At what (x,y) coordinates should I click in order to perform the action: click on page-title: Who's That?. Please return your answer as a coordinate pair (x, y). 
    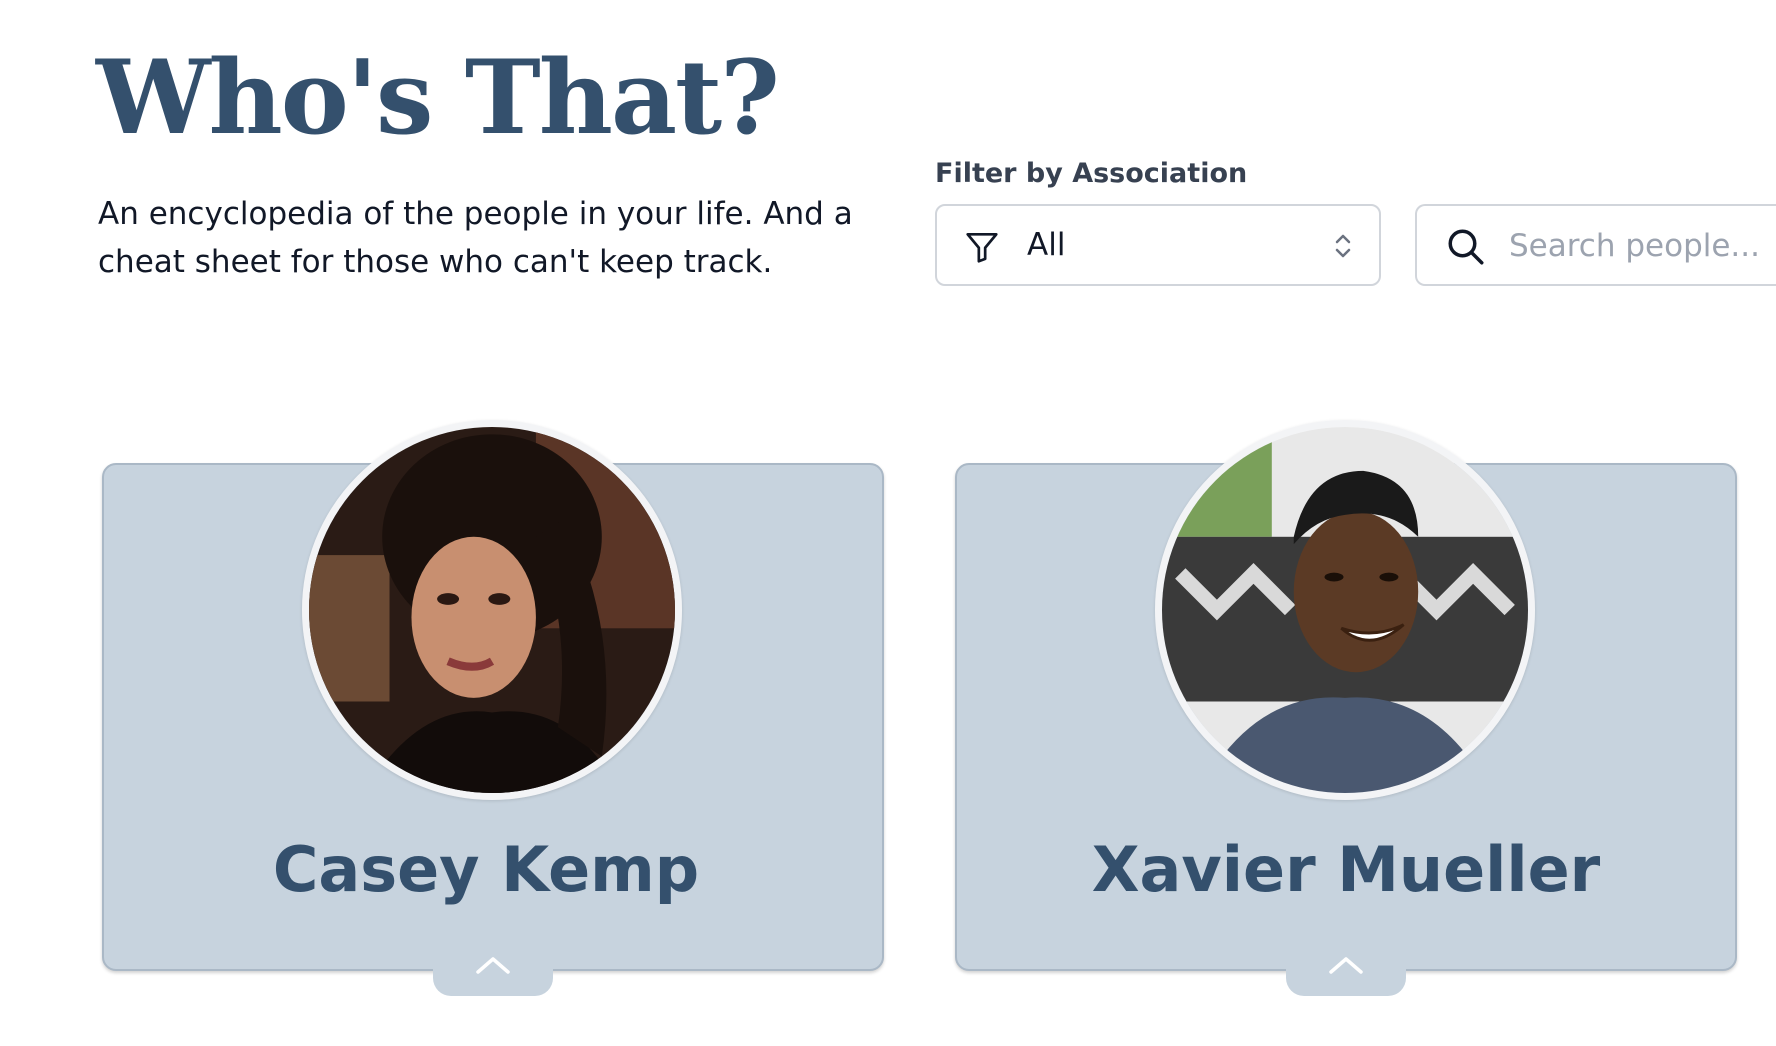
    Looking at the image, I should click on (438, 98).